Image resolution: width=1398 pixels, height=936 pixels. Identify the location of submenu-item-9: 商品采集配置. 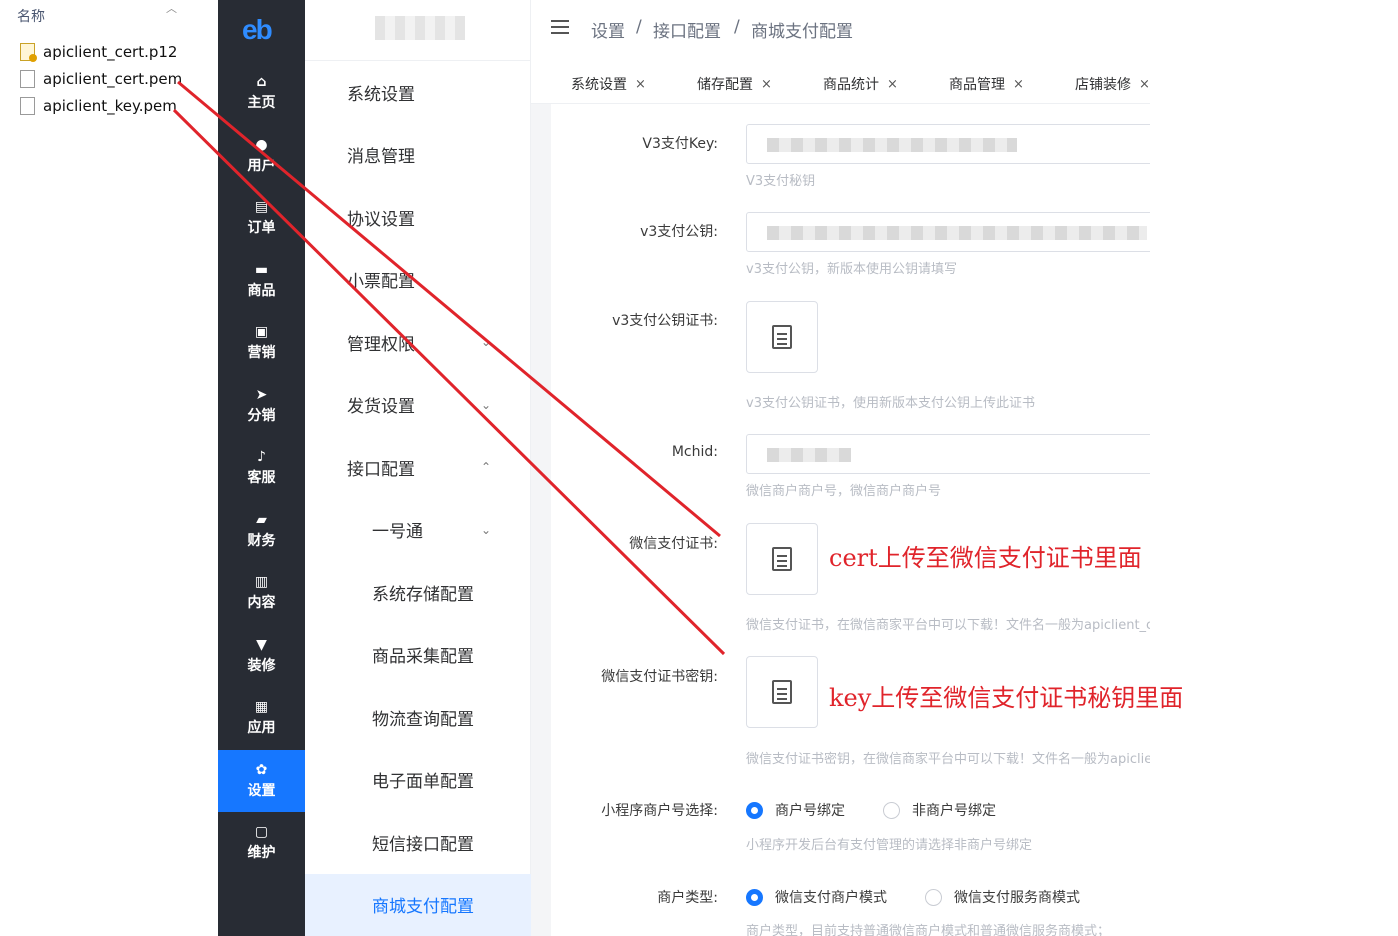
(418, 655).